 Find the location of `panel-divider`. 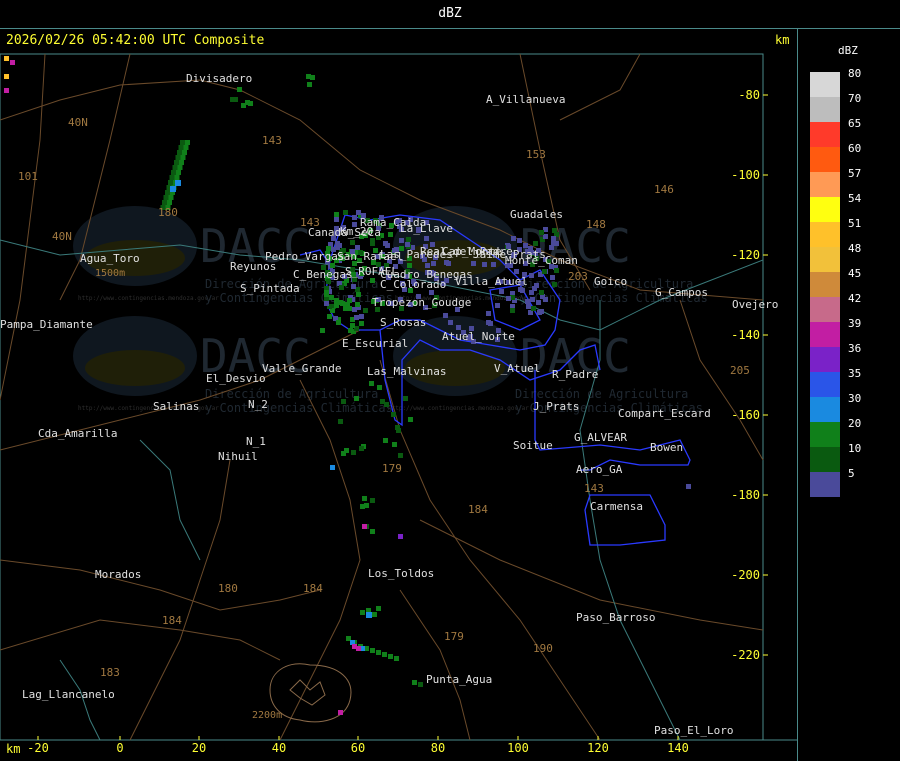

panel-divider is located at coordinates (797, 394).